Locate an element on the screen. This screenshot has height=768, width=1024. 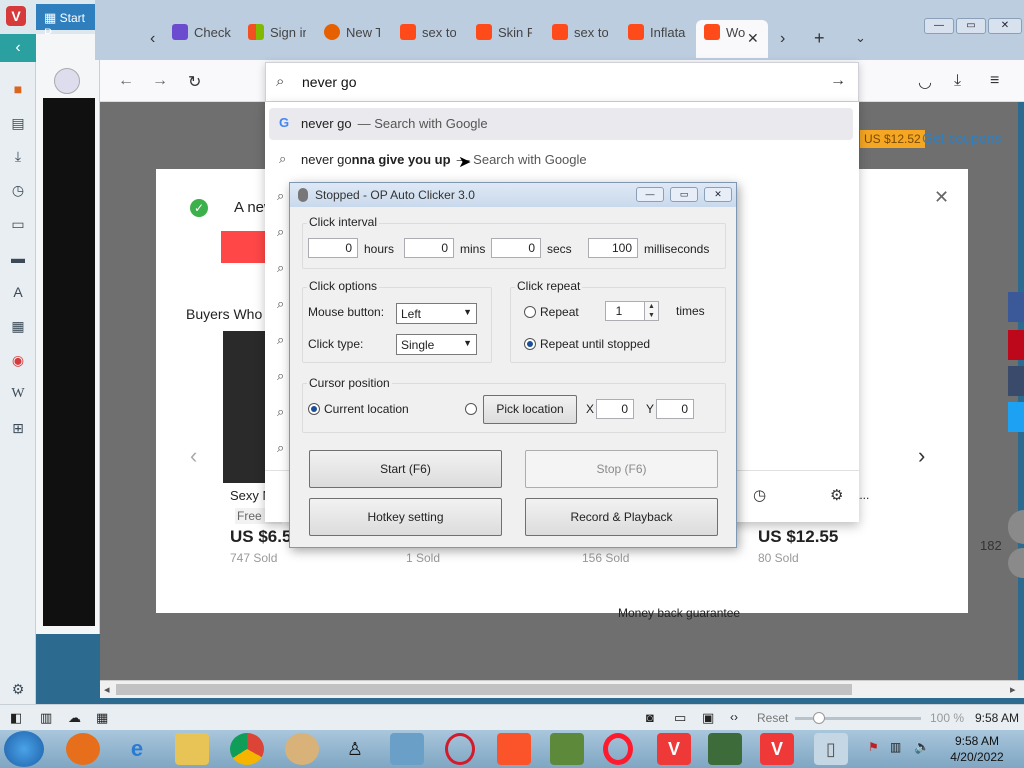
auto-clicker-taskbar-icon: ▯ is located at coordinates (831, 749).